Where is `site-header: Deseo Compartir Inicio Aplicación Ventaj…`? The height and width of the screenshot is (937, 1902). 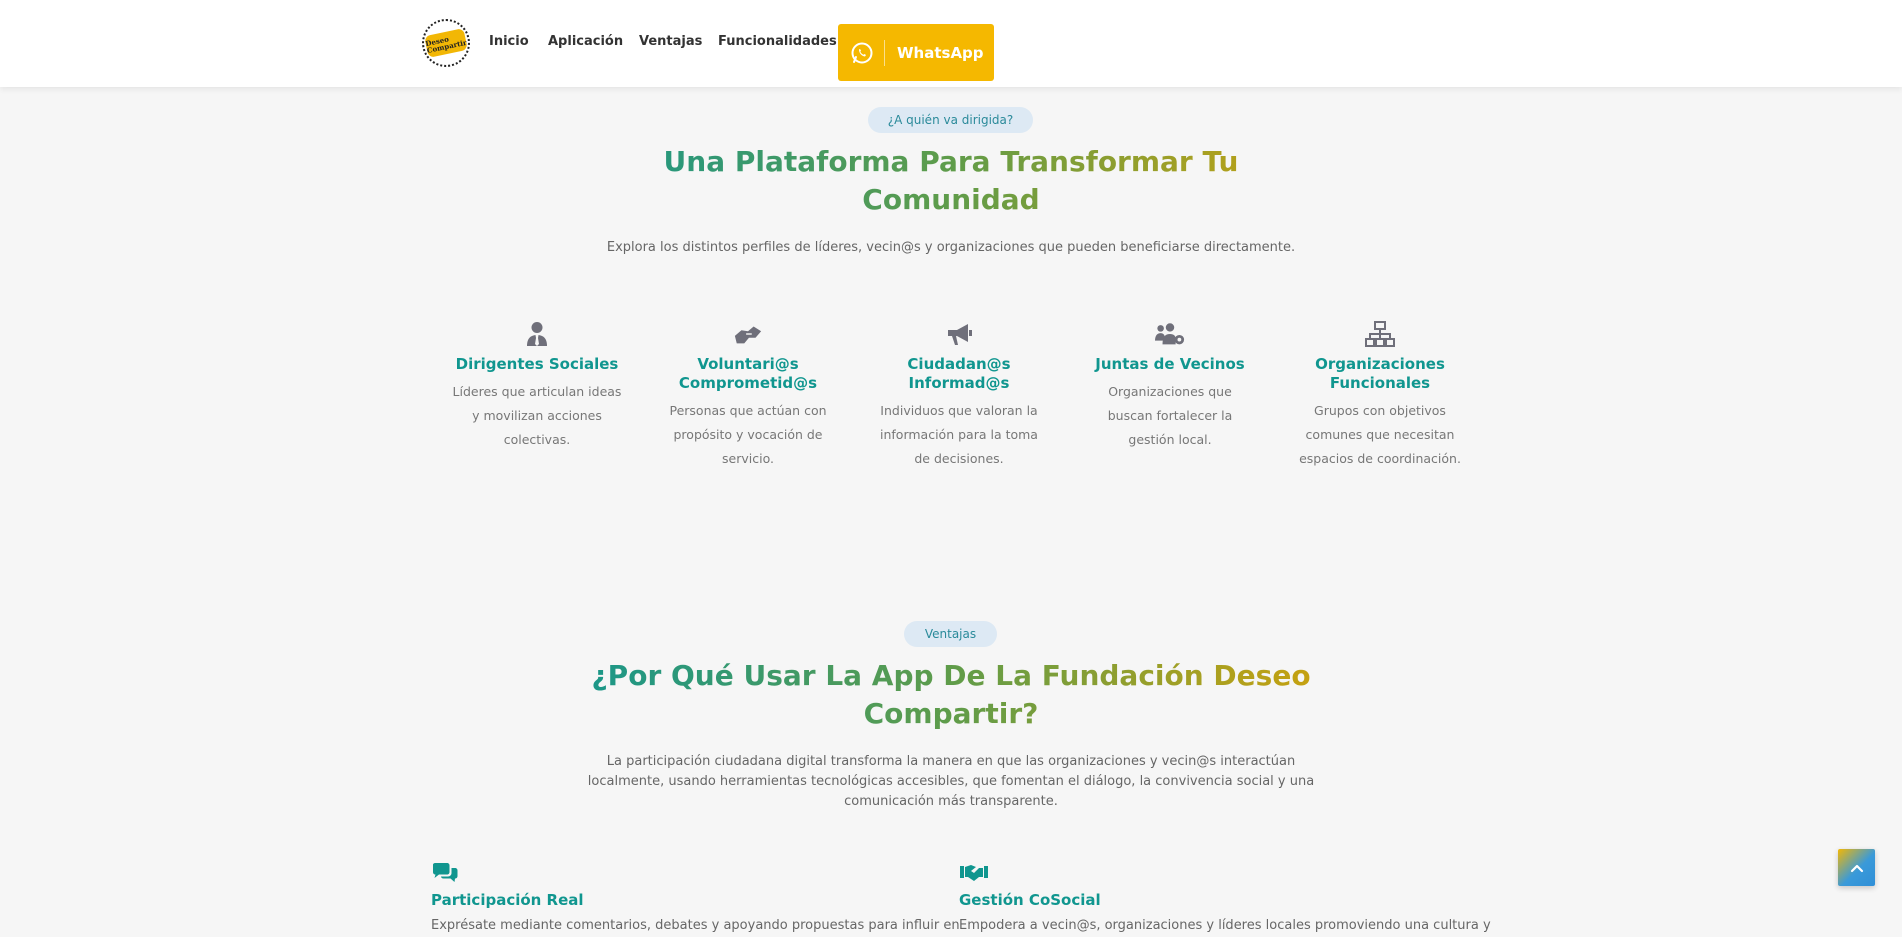 site-header: Deseo Compartir Inicio Aplicación Ventaj… is located at coordinates (951, 43).